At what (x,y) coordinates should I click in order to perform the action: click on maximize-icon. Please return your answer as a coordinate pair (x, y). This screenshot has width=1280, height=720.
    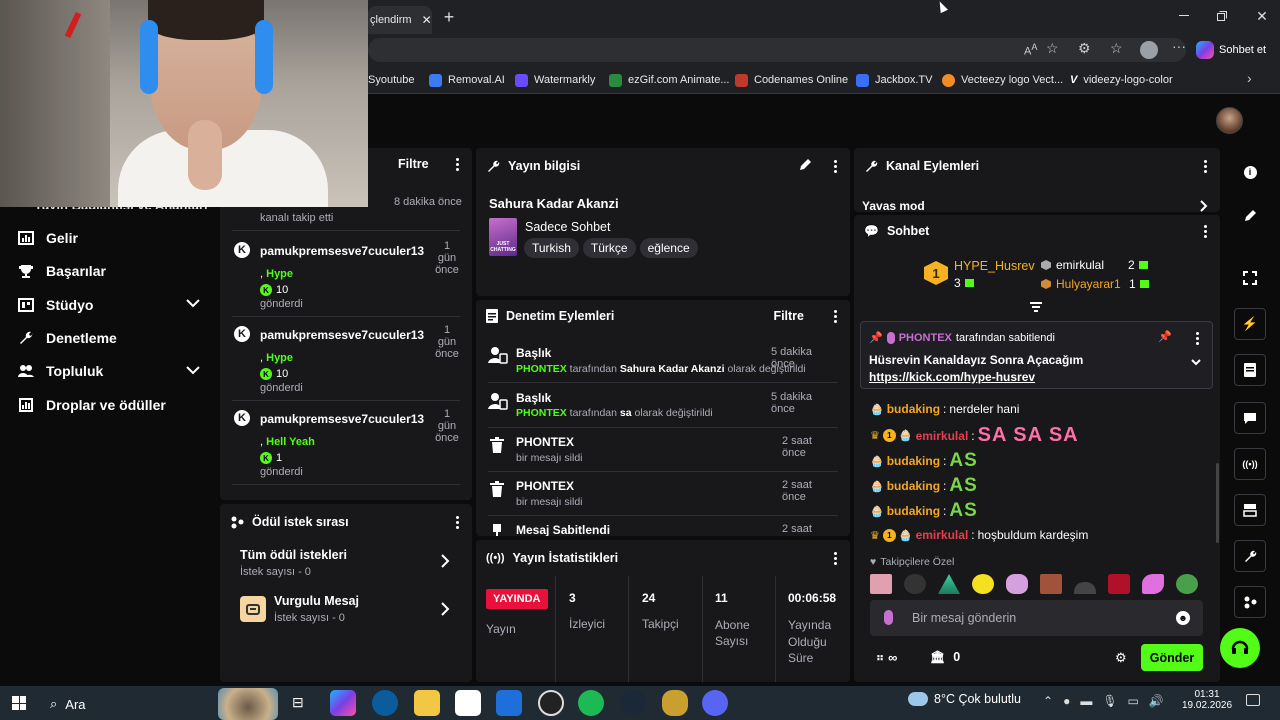
    Looking at the image, I should click on (1222, 16).